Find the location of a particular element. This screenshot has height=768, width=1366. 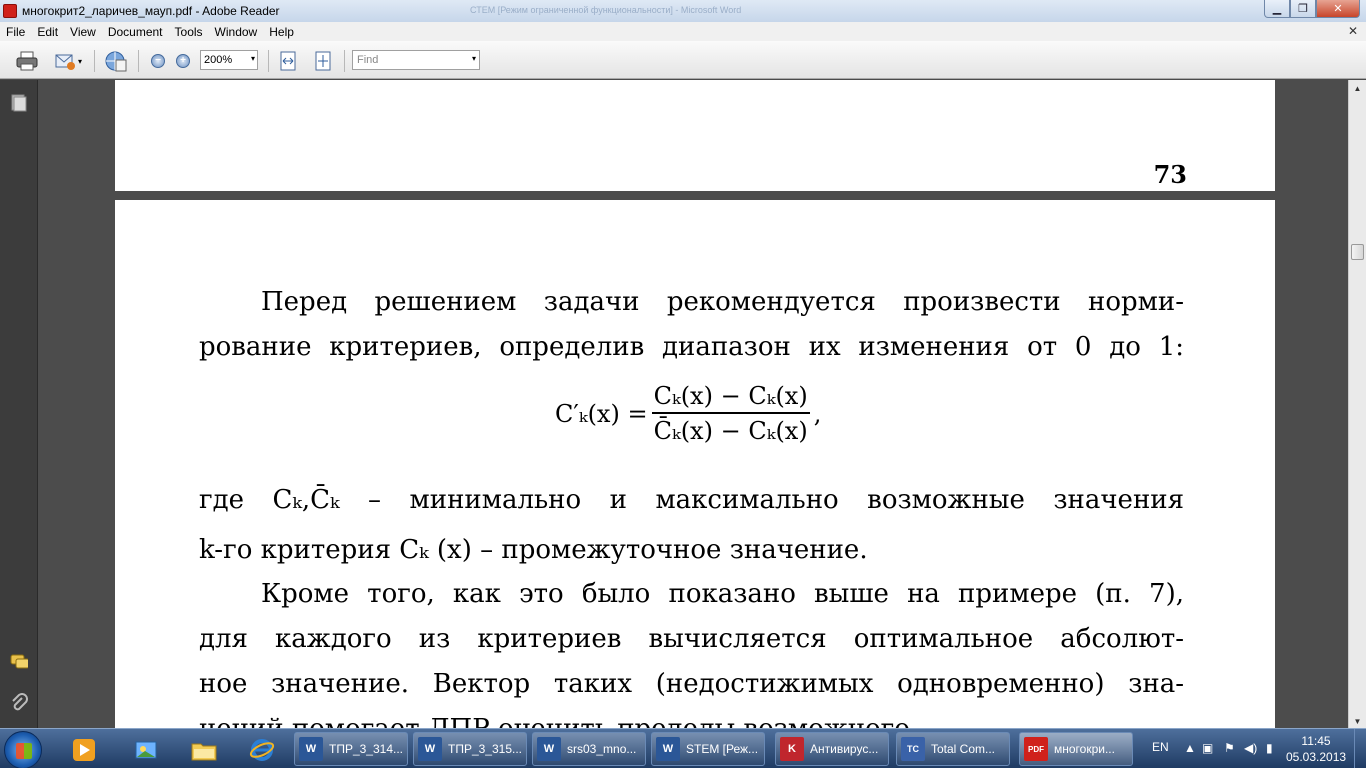

clock-date: 05.03.2013 is located at coordinates (1316, 757).